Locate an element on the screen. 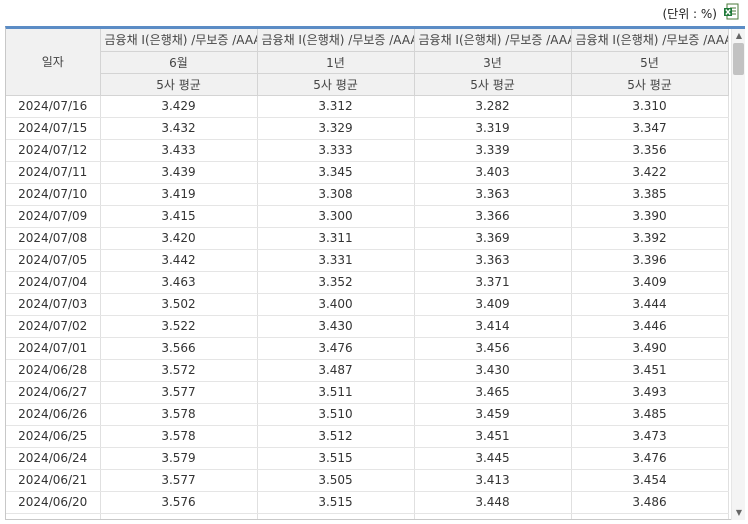  rate-cell: 3.300 is located at coordinates (336, 216).